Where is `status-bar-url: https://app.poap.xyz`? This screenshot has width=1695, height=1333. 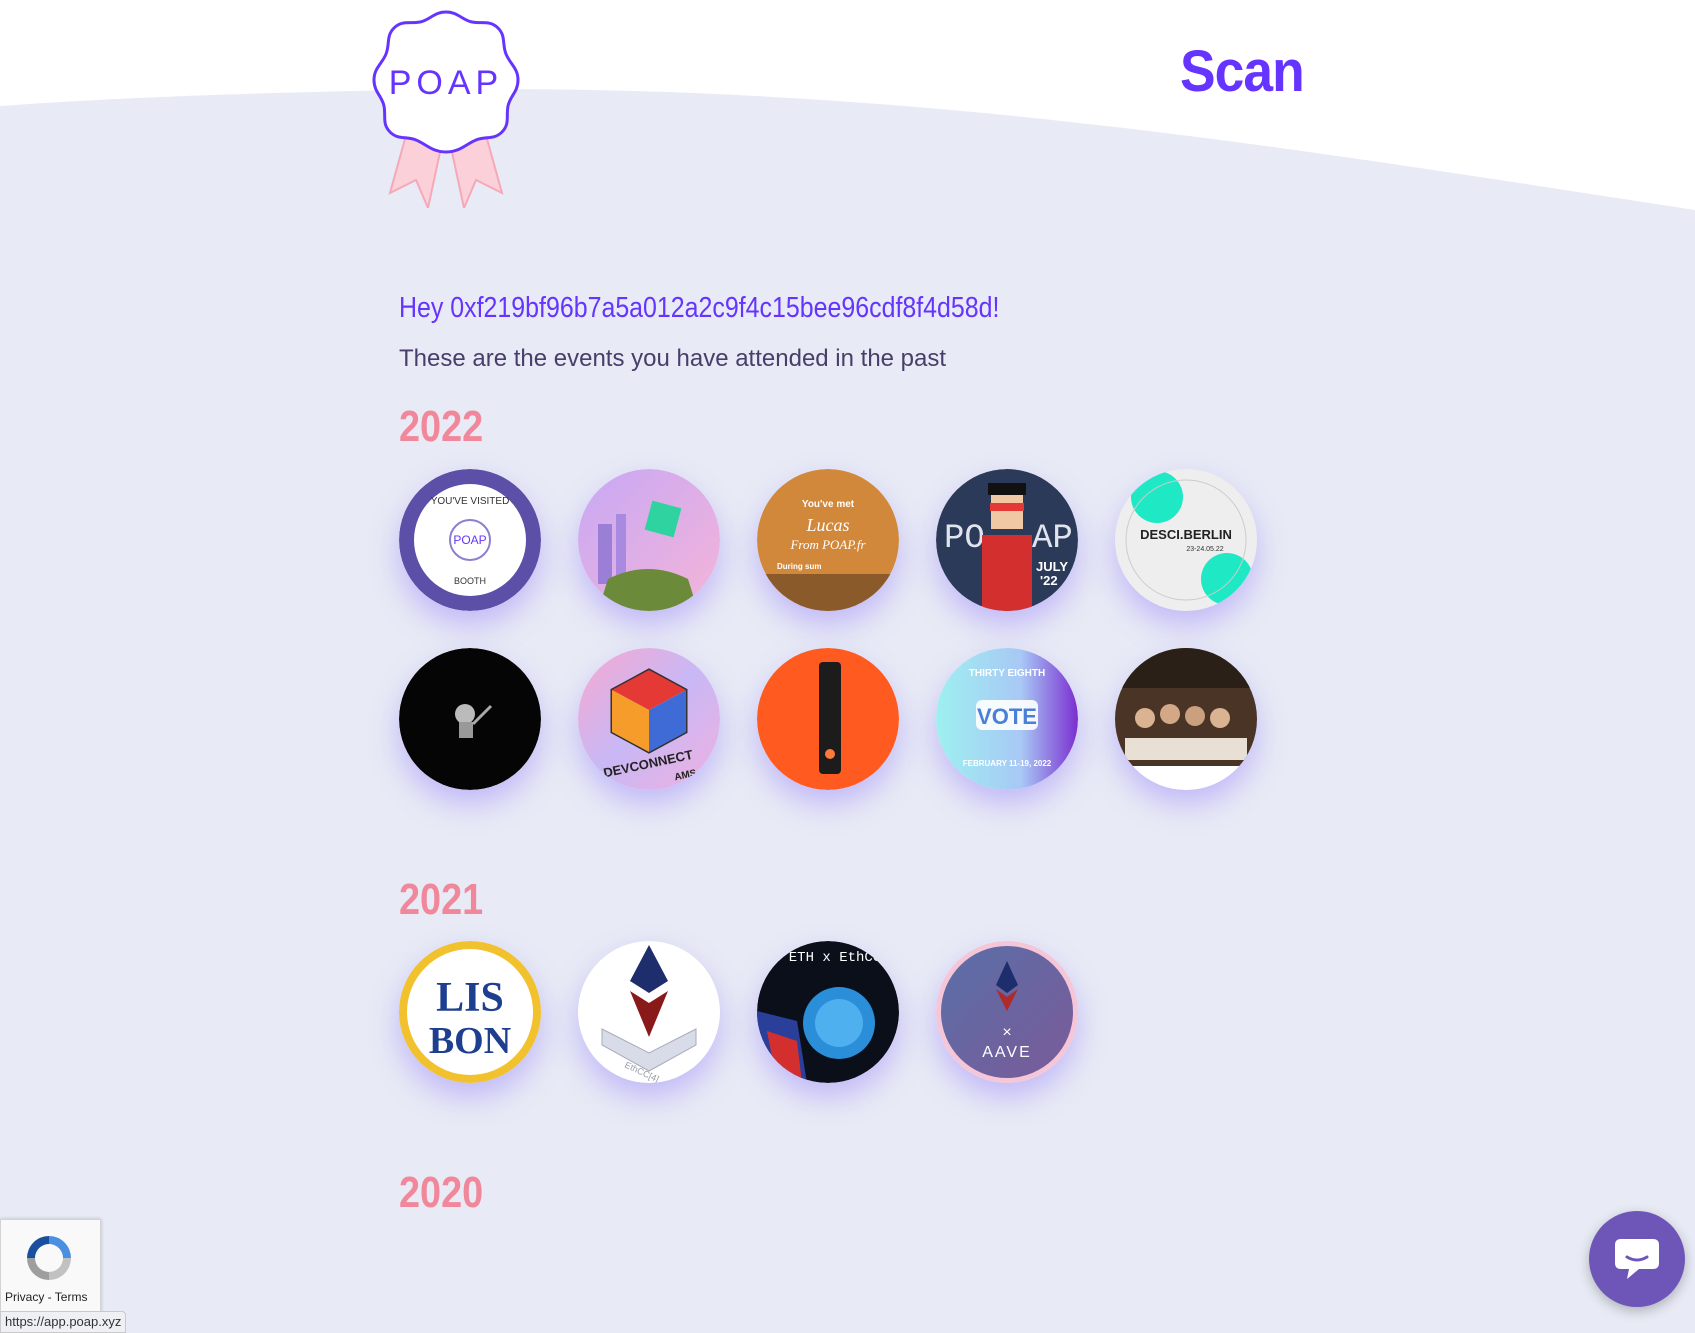
status-bar-url: https://app.poap.xyz is located at coordinates (63, 1322).